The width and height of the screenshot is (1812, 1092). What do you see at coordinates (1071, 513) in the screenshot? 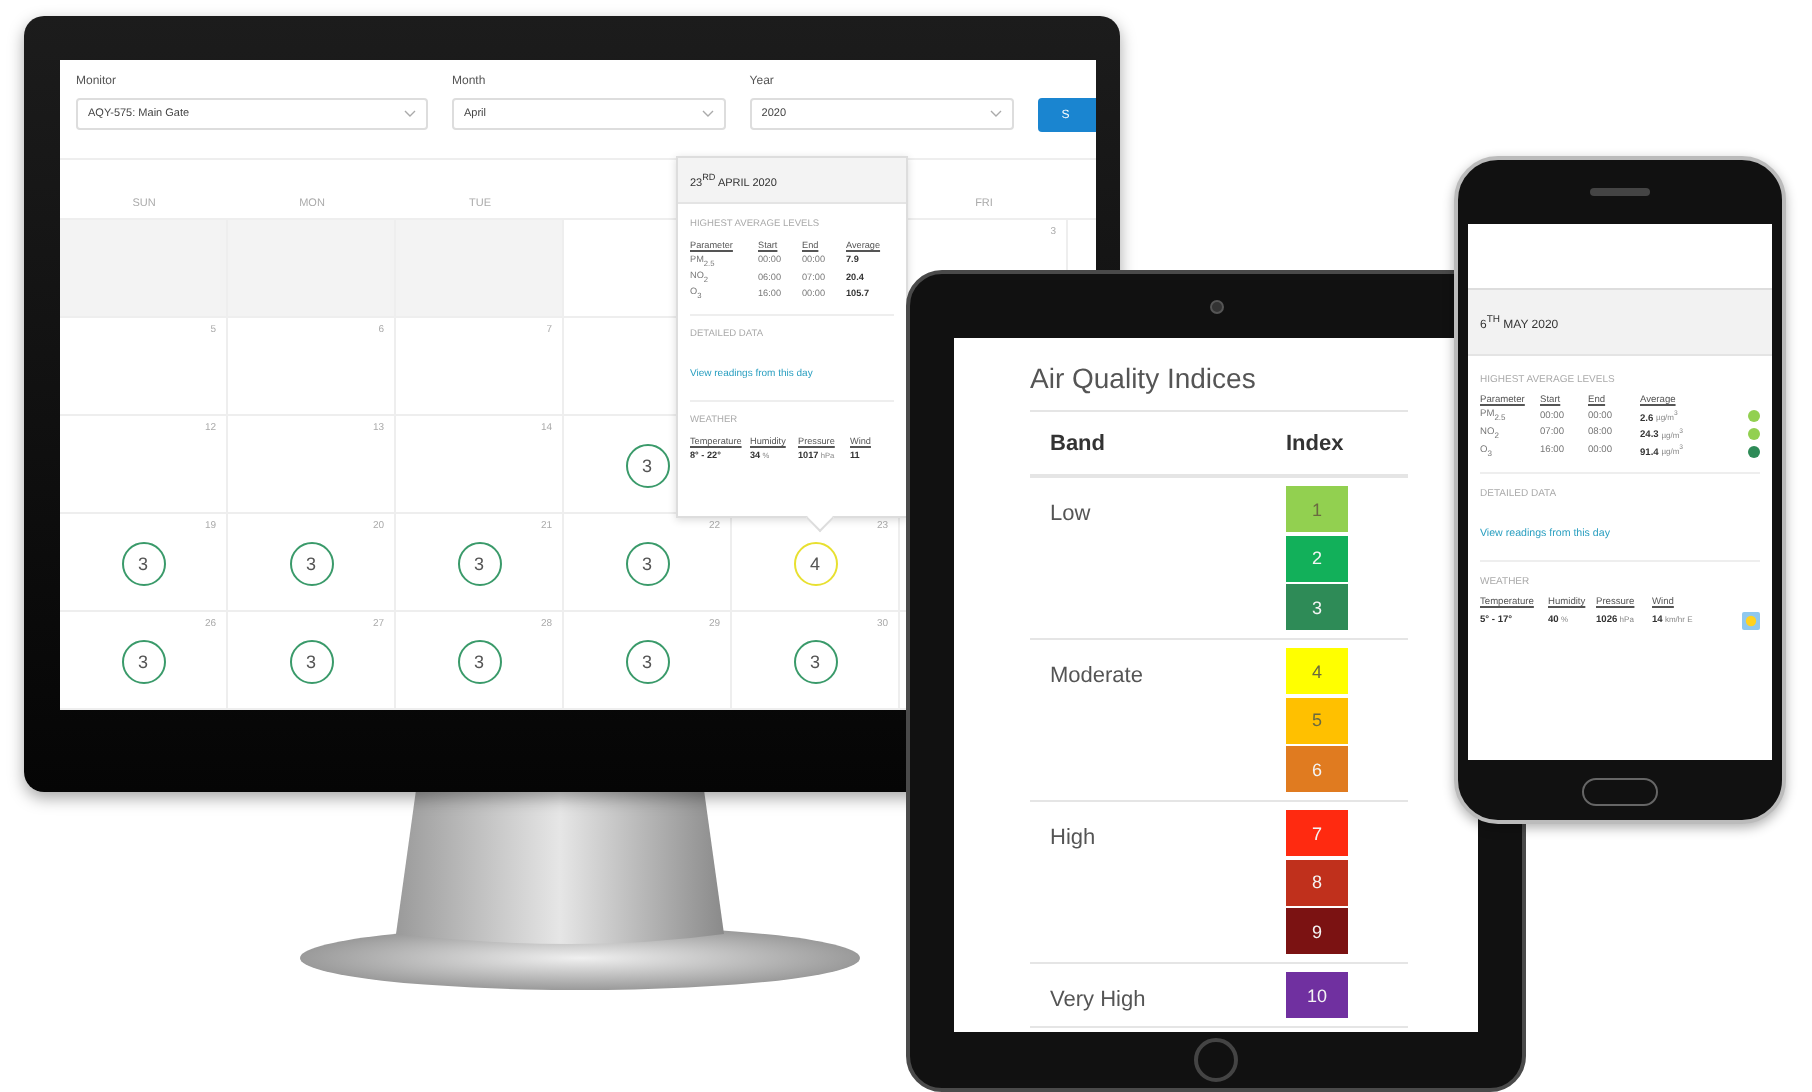
I see `band-name: Low` at bounding box center [1071, 513].